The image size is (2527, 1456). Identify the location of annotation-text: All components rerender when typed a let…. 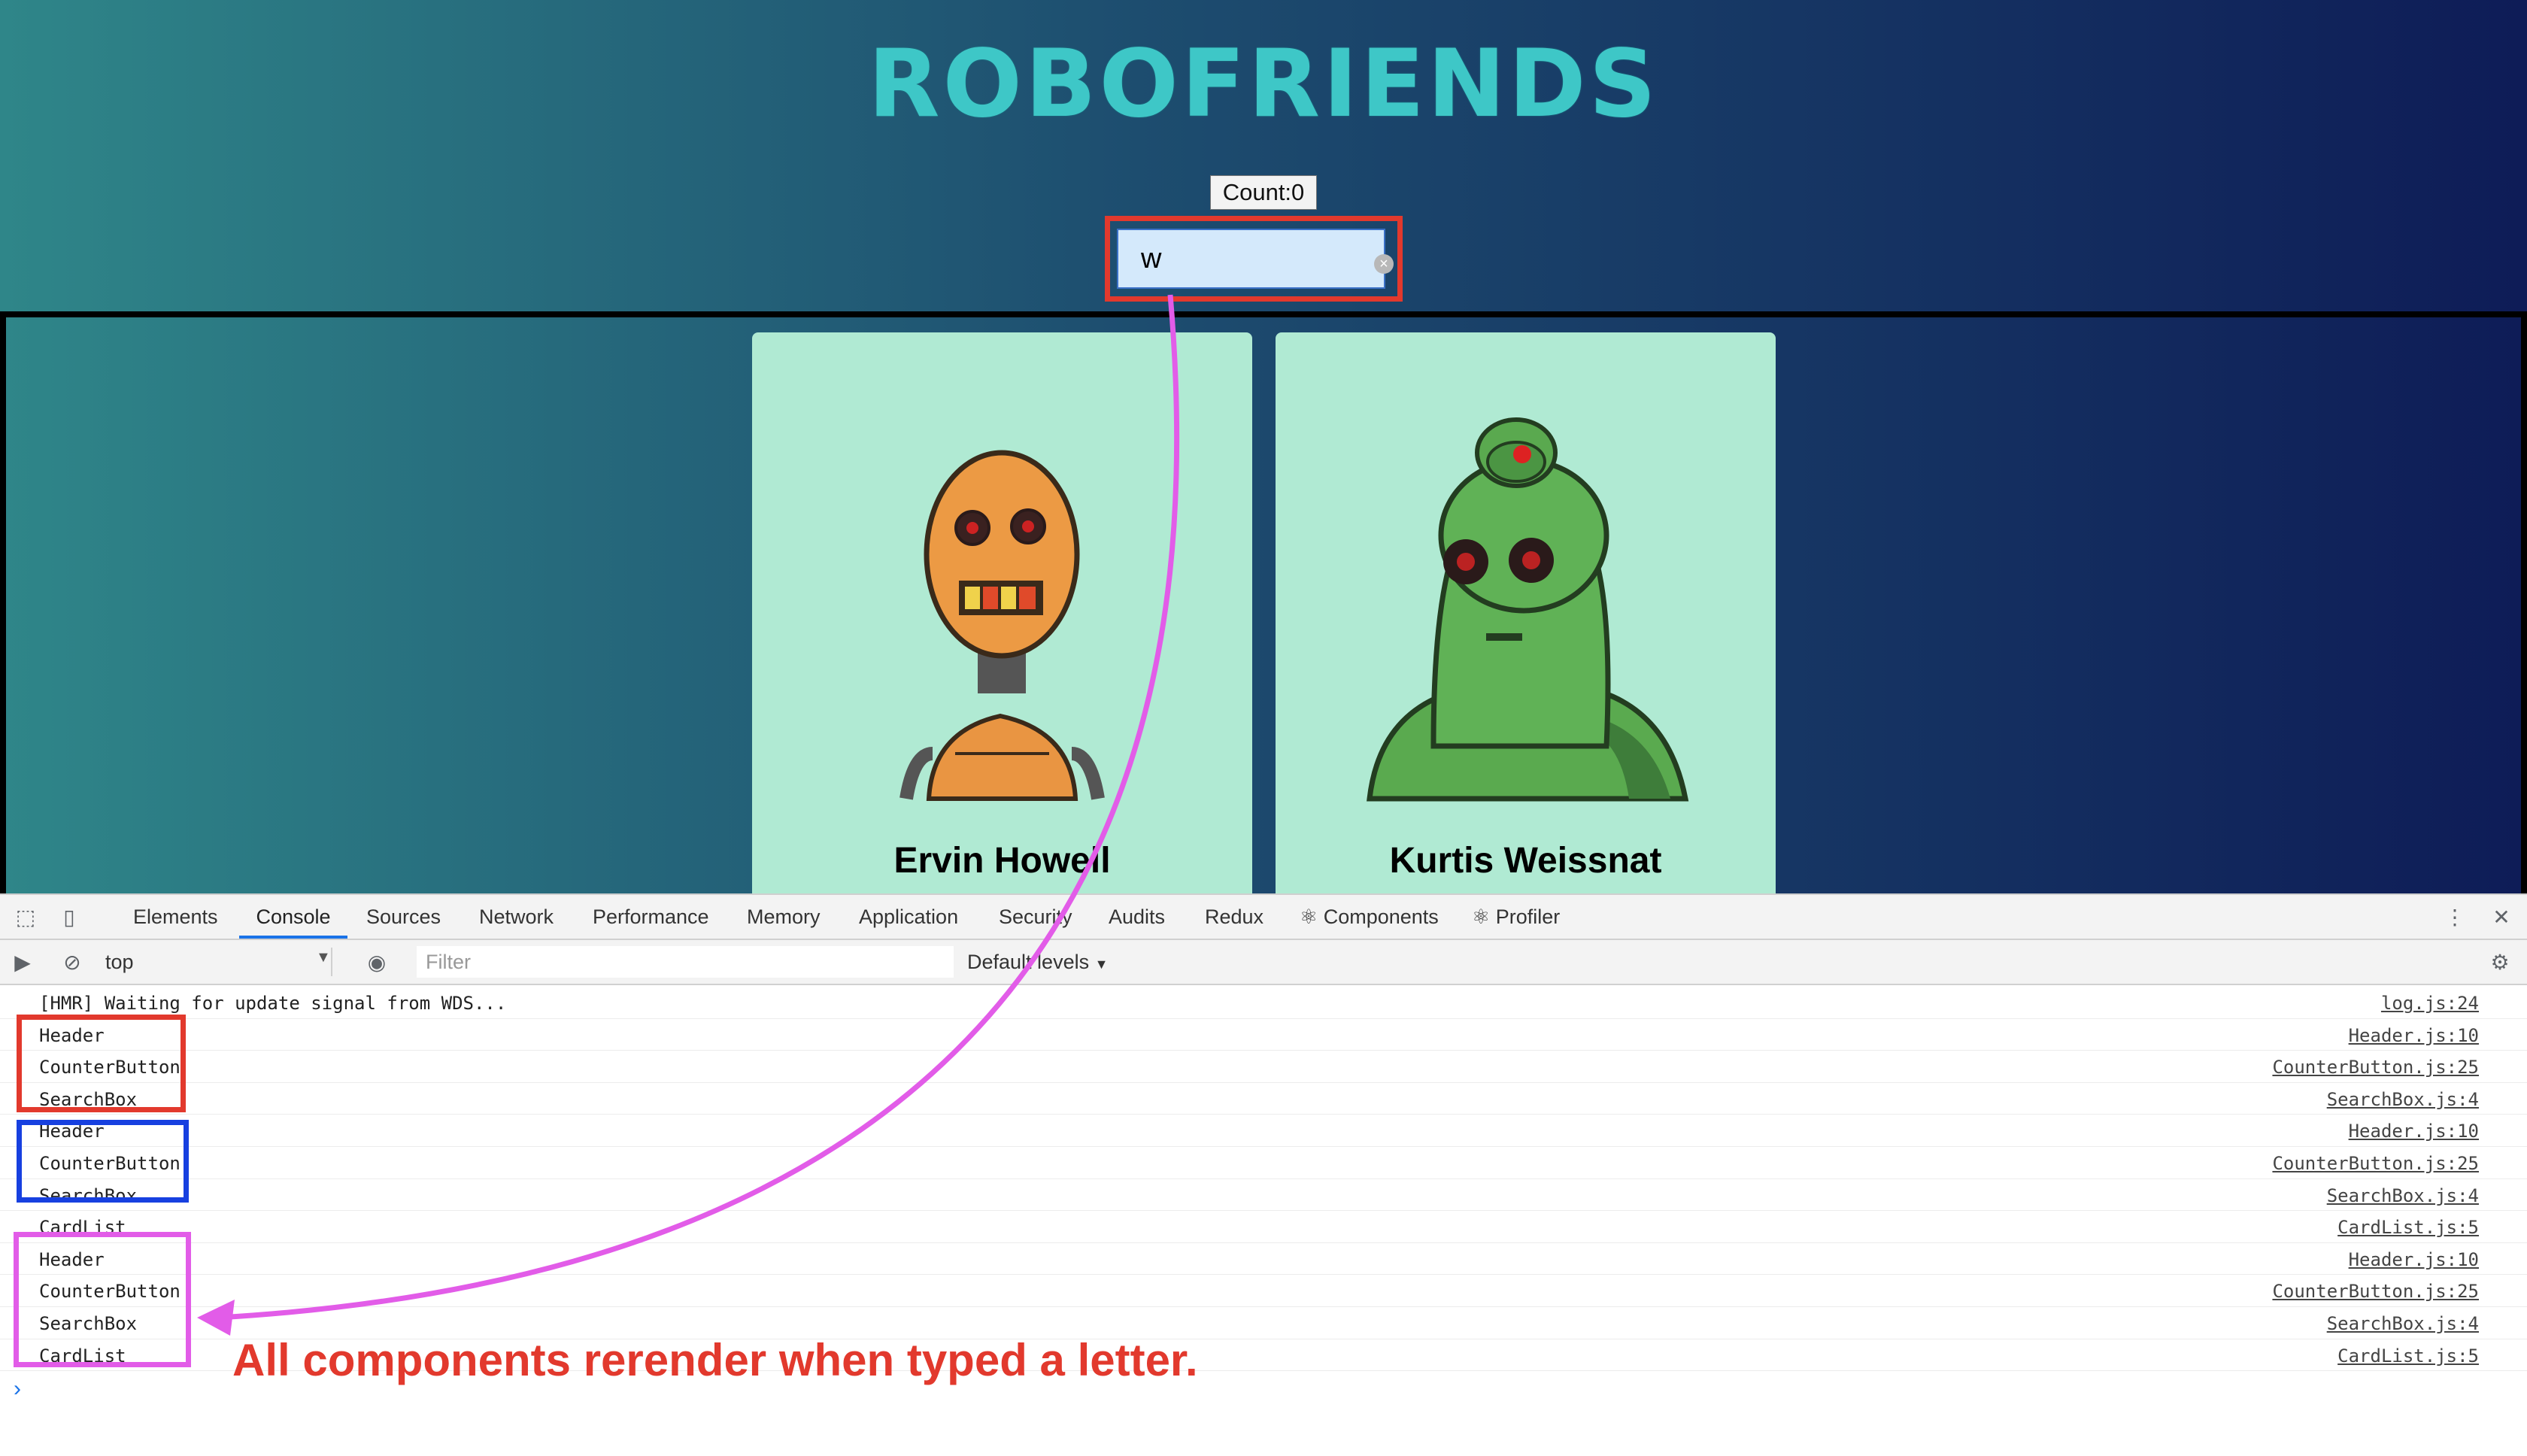
(715, 1360).